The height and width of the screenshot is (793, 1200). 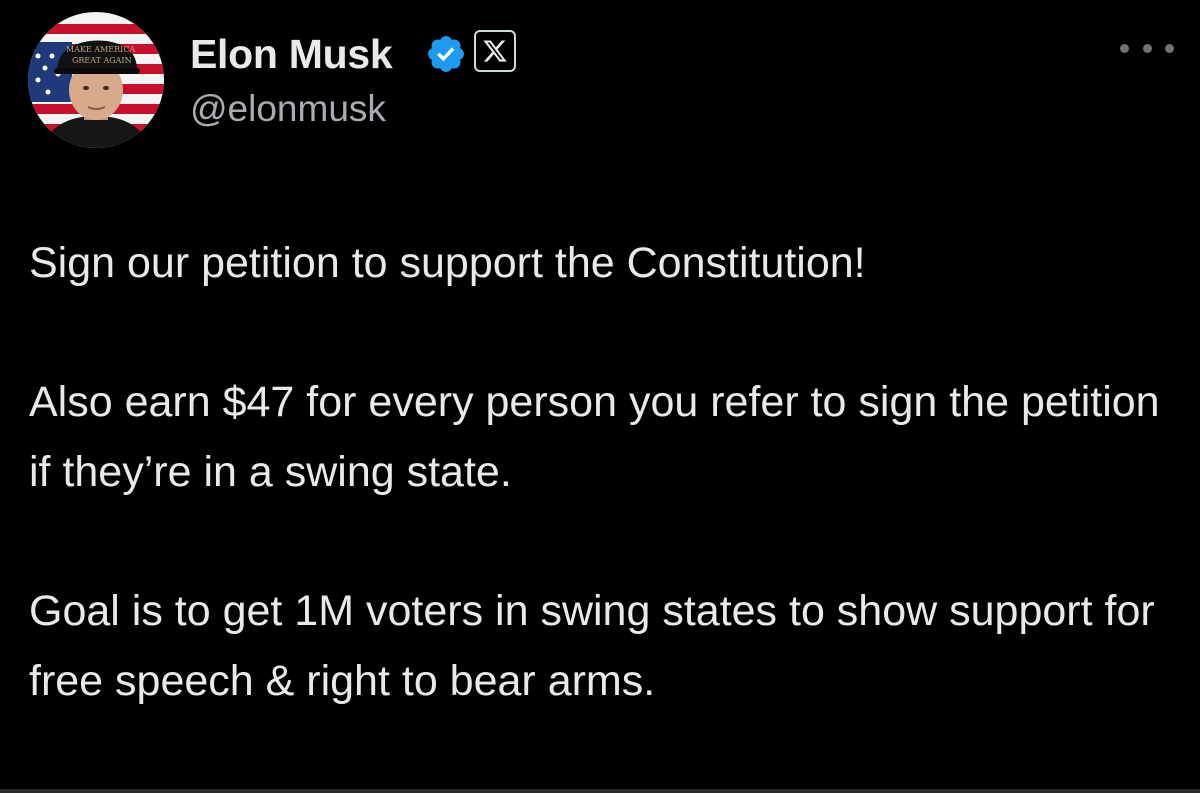 I want to click on affiliate-badge, so click(x=495, y=51).